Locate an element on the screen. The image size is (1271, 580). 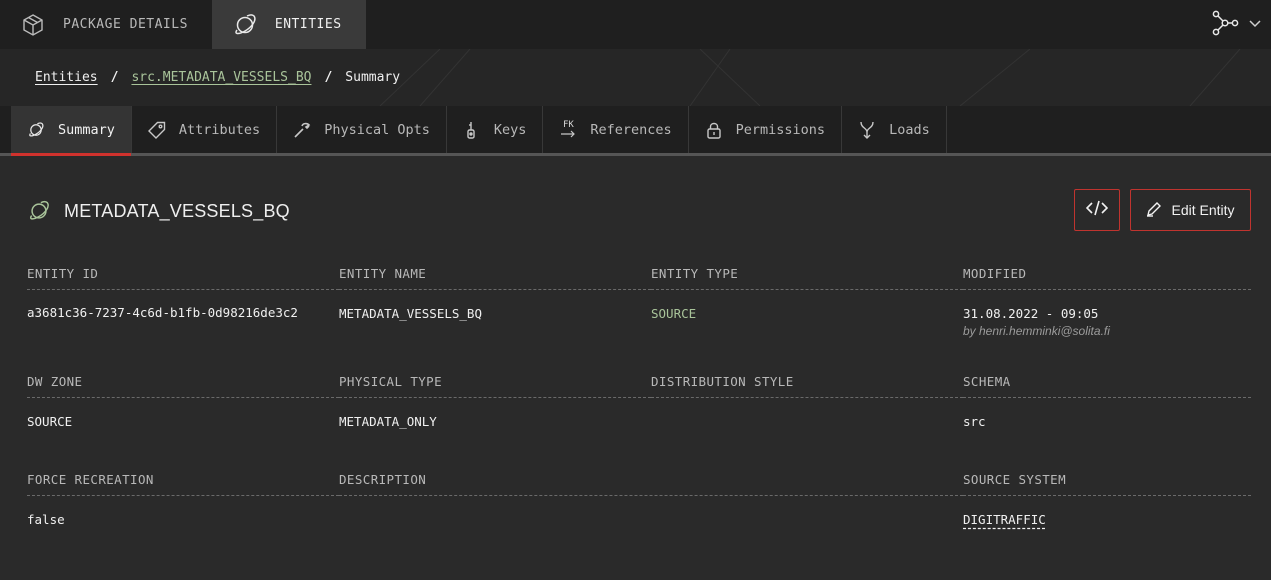
tab-label: Keys is located at coordinates (510, 129).